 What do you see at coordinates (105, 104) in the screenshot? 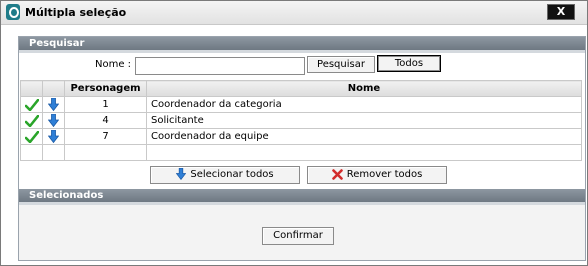
I see `personagem-cell: 1` at bounding box center [105, 104].